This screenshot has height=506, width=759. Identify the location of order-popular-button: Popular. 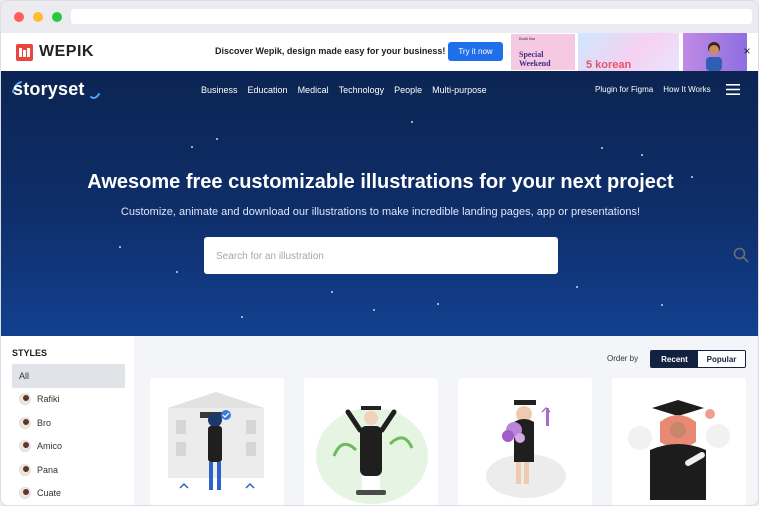
(721, 359).